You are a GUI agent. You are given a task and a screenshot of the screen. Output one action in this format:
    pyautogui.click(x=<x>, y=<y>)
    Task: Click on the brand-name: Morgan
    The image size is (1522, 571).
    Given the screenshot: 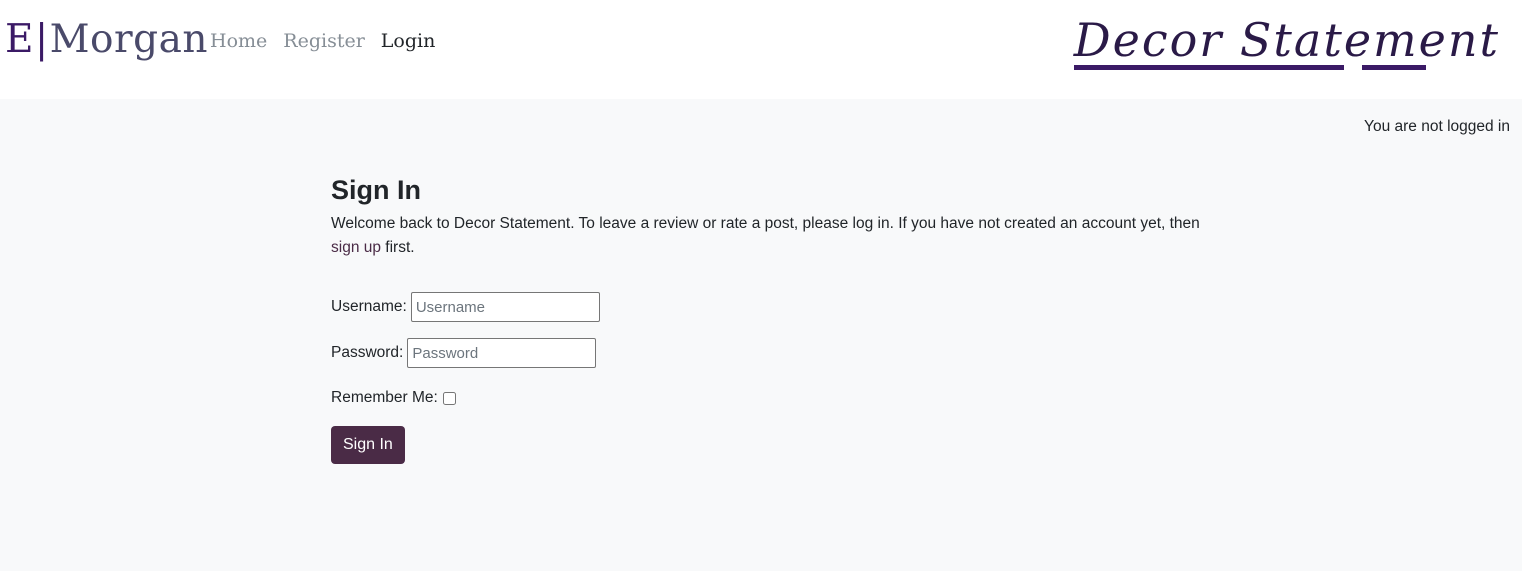 What is the action you would take?
    pyautogui.click(x=129, y=39)
    